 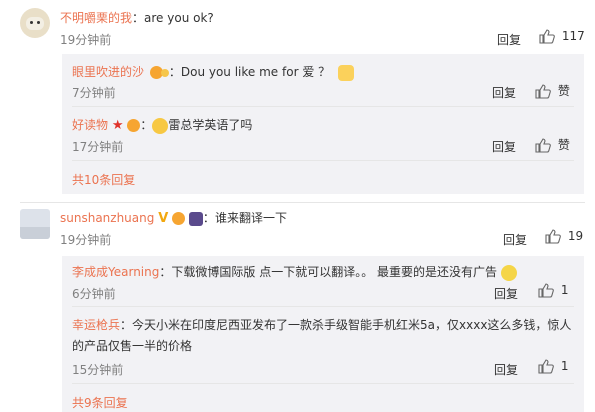 I want to click on comment-text: are you ok?, so click(x=179, y=18).